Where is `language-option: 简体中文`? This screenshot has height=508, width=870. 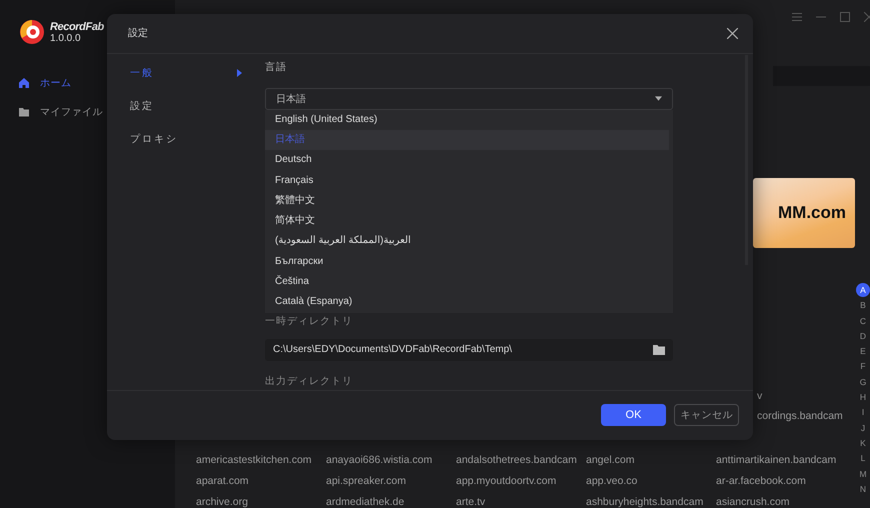 language-option: 简体中文 is located at coordinates (467, 221).